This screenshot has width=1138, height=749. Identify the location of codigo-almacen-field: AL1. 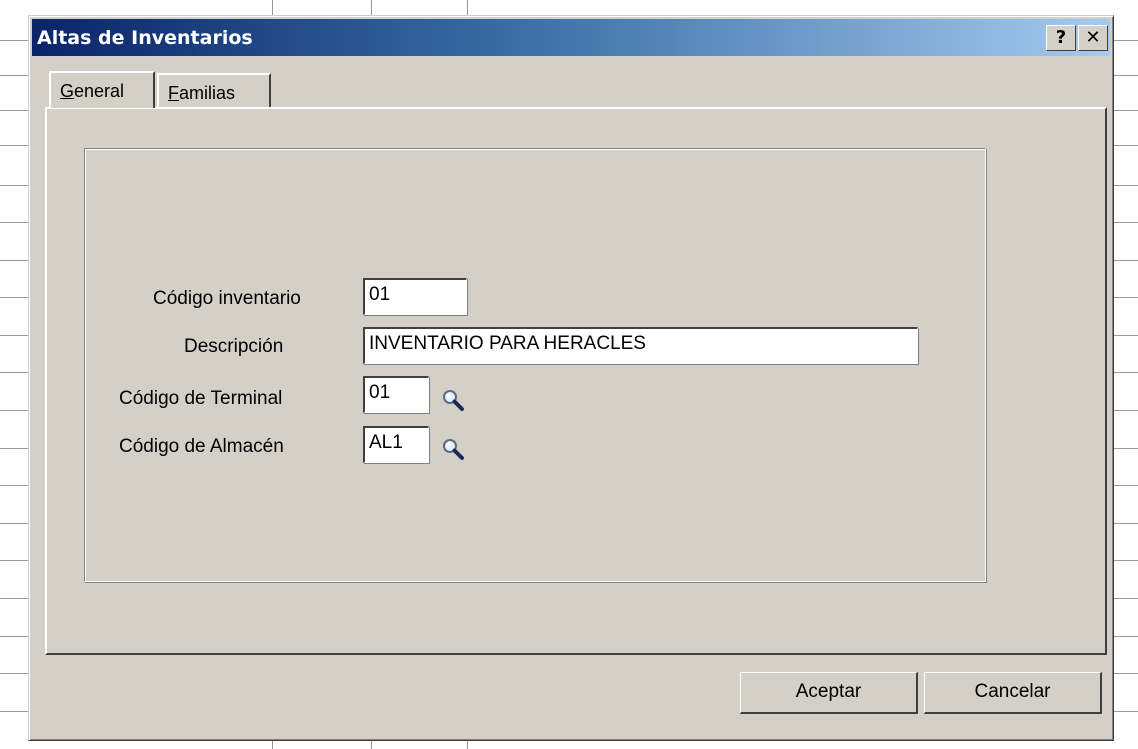
(396, 444).